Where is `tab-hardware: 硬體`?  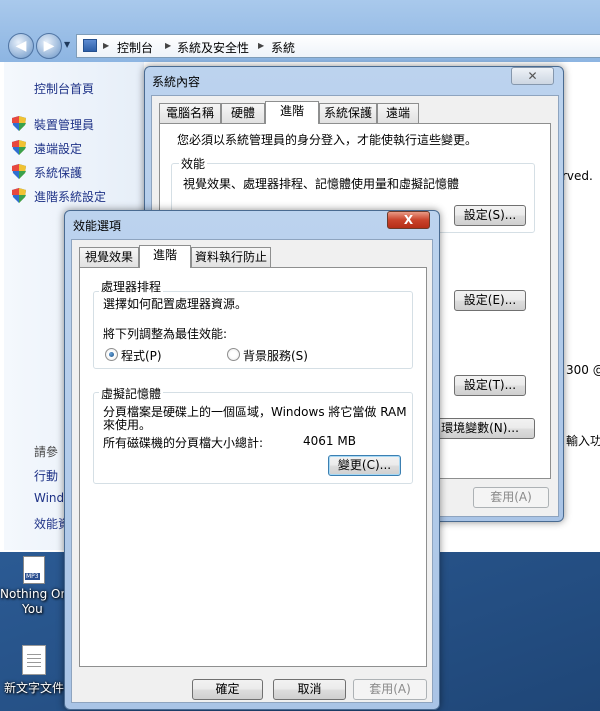 tab-hardware: 硬體 is located at coordinates (243, 113).